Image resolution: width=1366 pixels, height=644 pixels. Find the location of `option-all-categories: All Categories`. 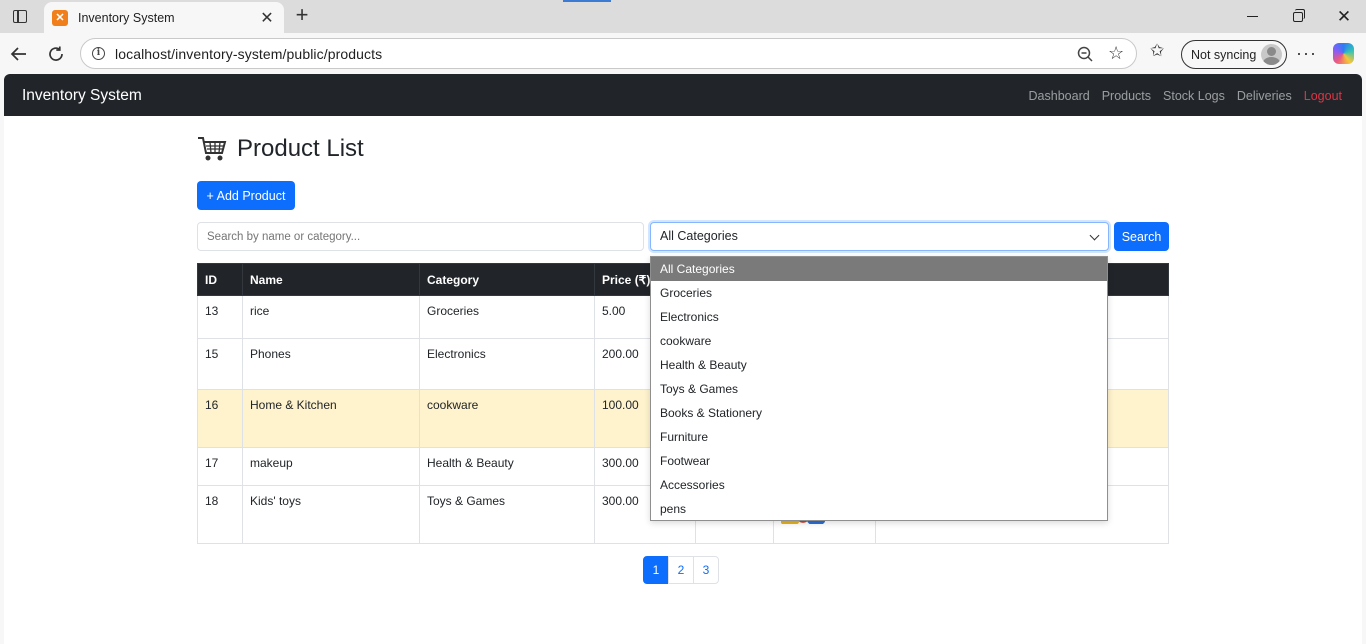

option-all-categories: All Categories is located at coordinates (879, 269).